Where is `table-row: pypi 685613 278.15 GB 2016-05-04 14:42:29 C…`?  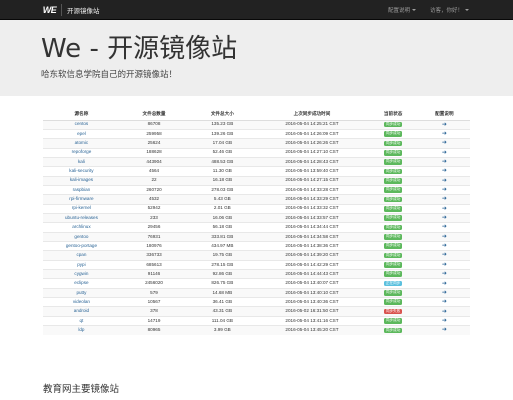
table-row: pypi 685613 278.15 GB 2016-05-04 14:42:29 C… is located at coordinates (256, 264).